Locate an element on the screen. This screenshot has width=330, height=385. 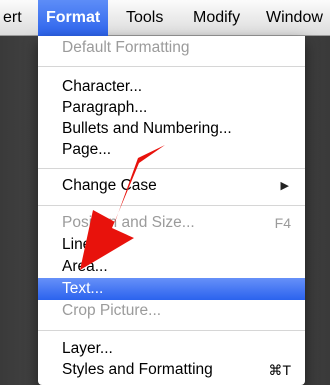
menu-item-default-formatting: Default Formatting is located at coordinates (171, 48).